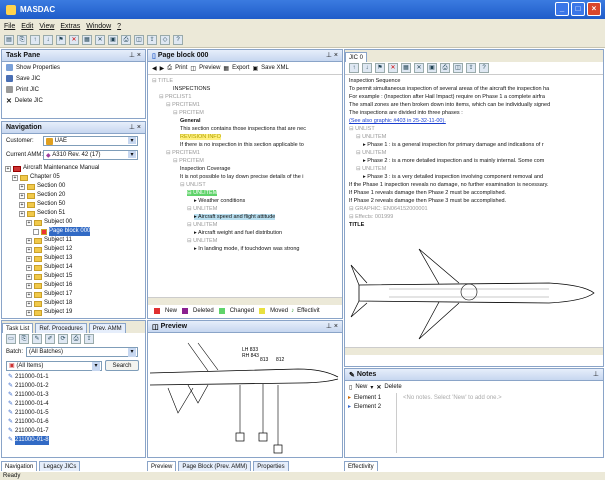  I want to click on left-tab: Navigation, so click(19, 466).